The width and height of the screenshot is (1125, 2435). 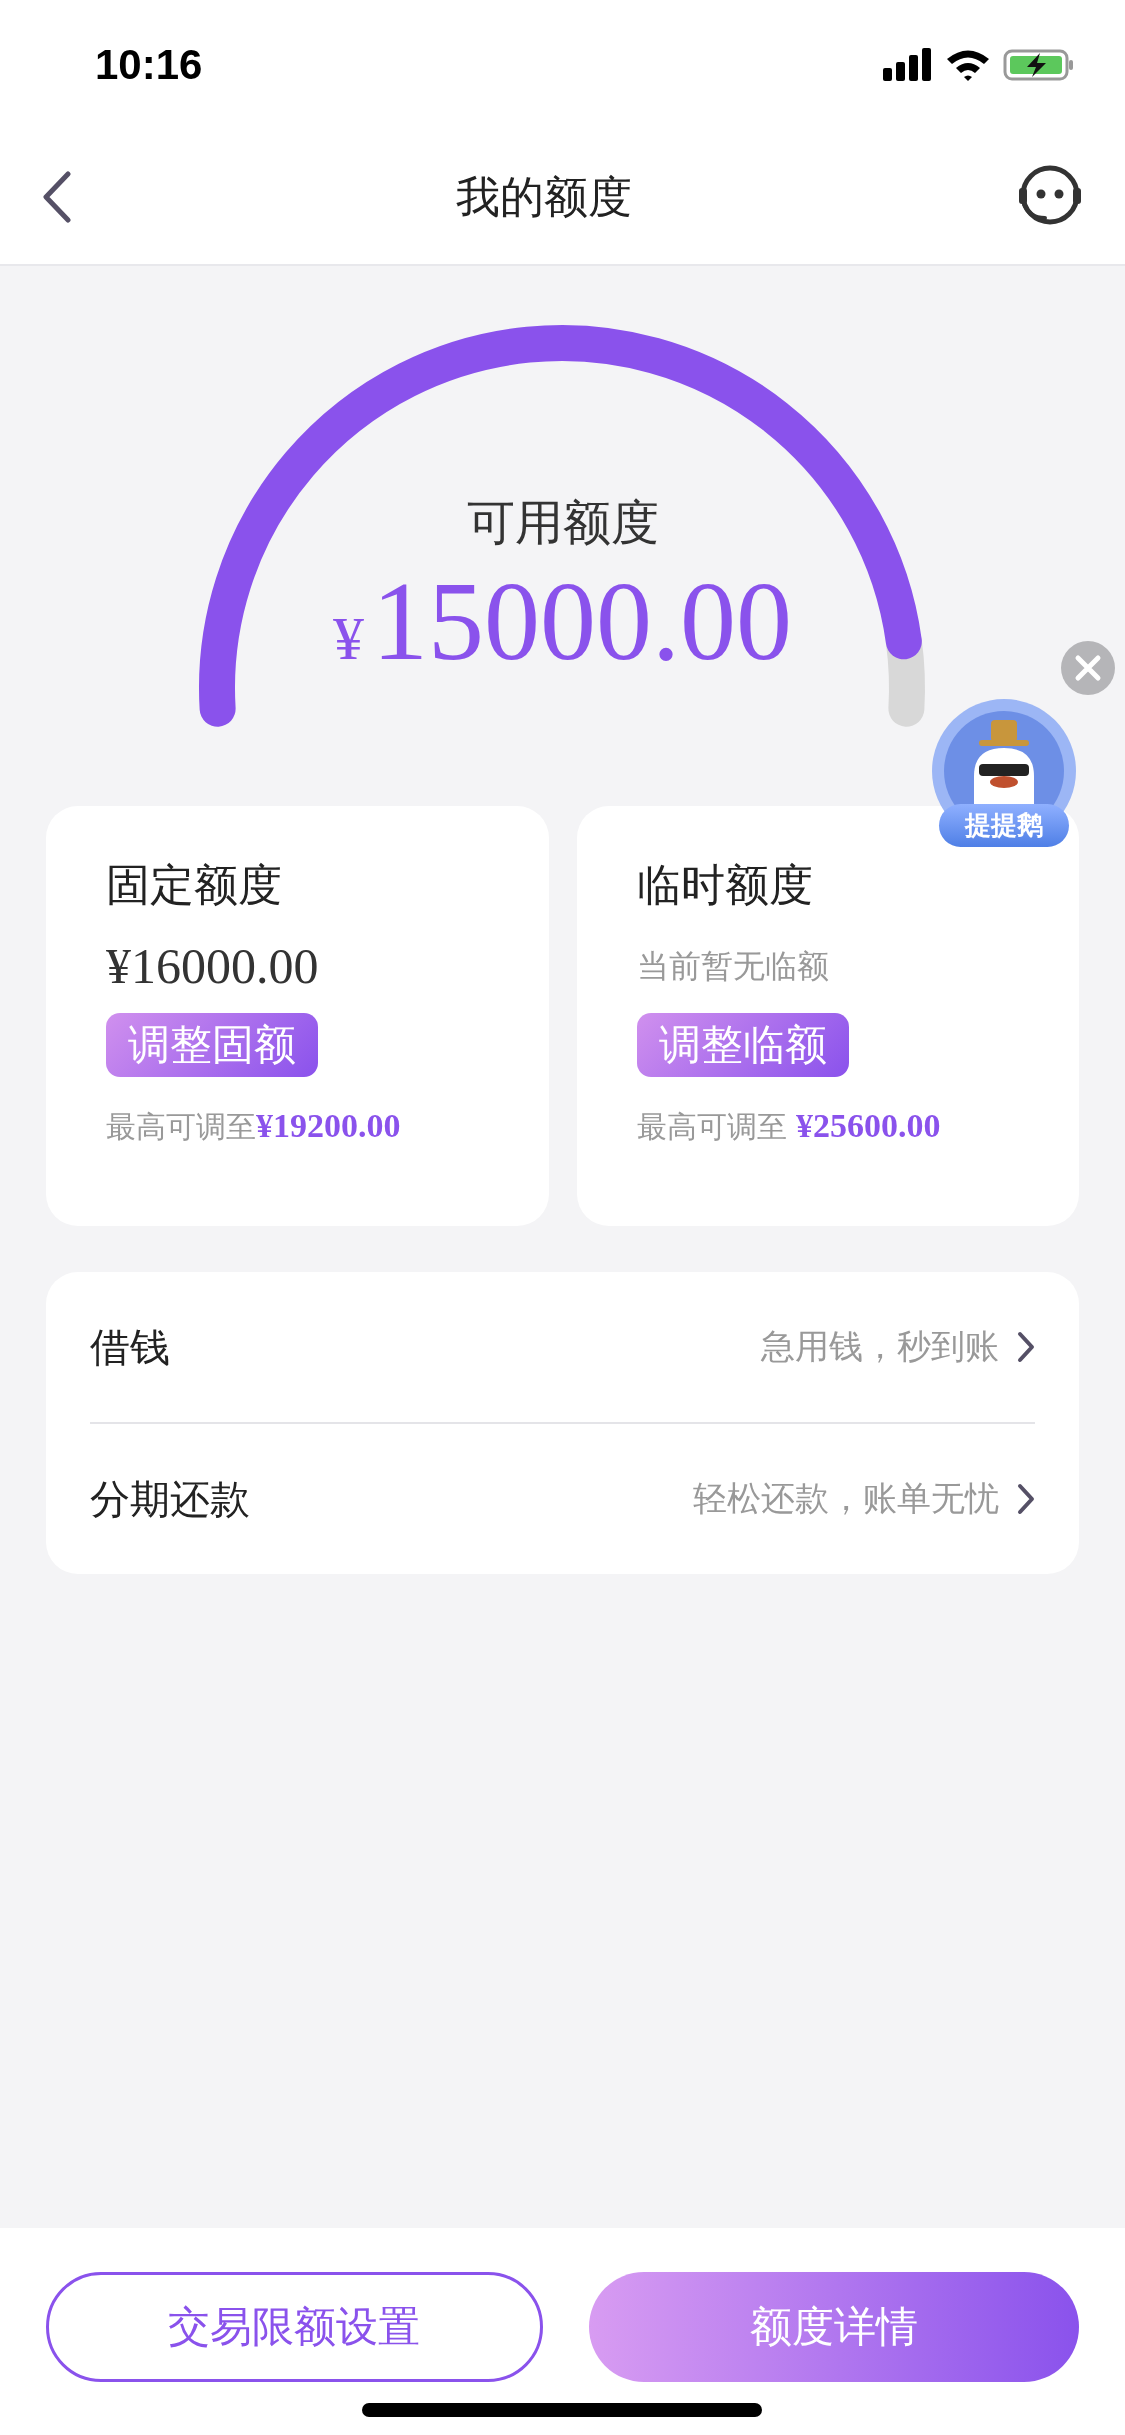 What do you see at coordinates (562, 1347) in the screenshot?
I see `menu-row: 借钱 急用钱，秒到账` at bounding box center [562, 1347].